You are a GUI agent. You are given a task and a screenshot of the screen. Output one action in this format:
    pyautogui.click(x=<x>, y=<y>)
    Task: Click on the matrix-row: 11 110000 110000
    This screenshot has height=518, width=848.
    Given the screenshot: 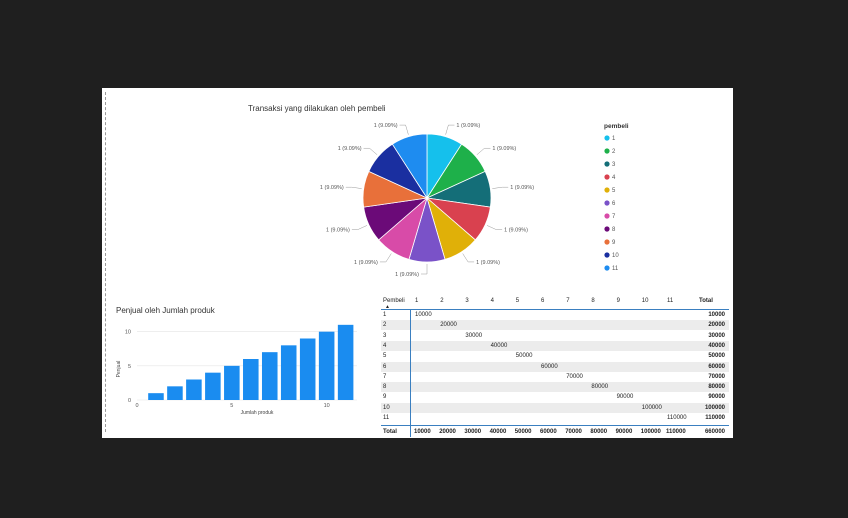 What is the action you would take?
    pyautogui.click(x=555, y=418)
    